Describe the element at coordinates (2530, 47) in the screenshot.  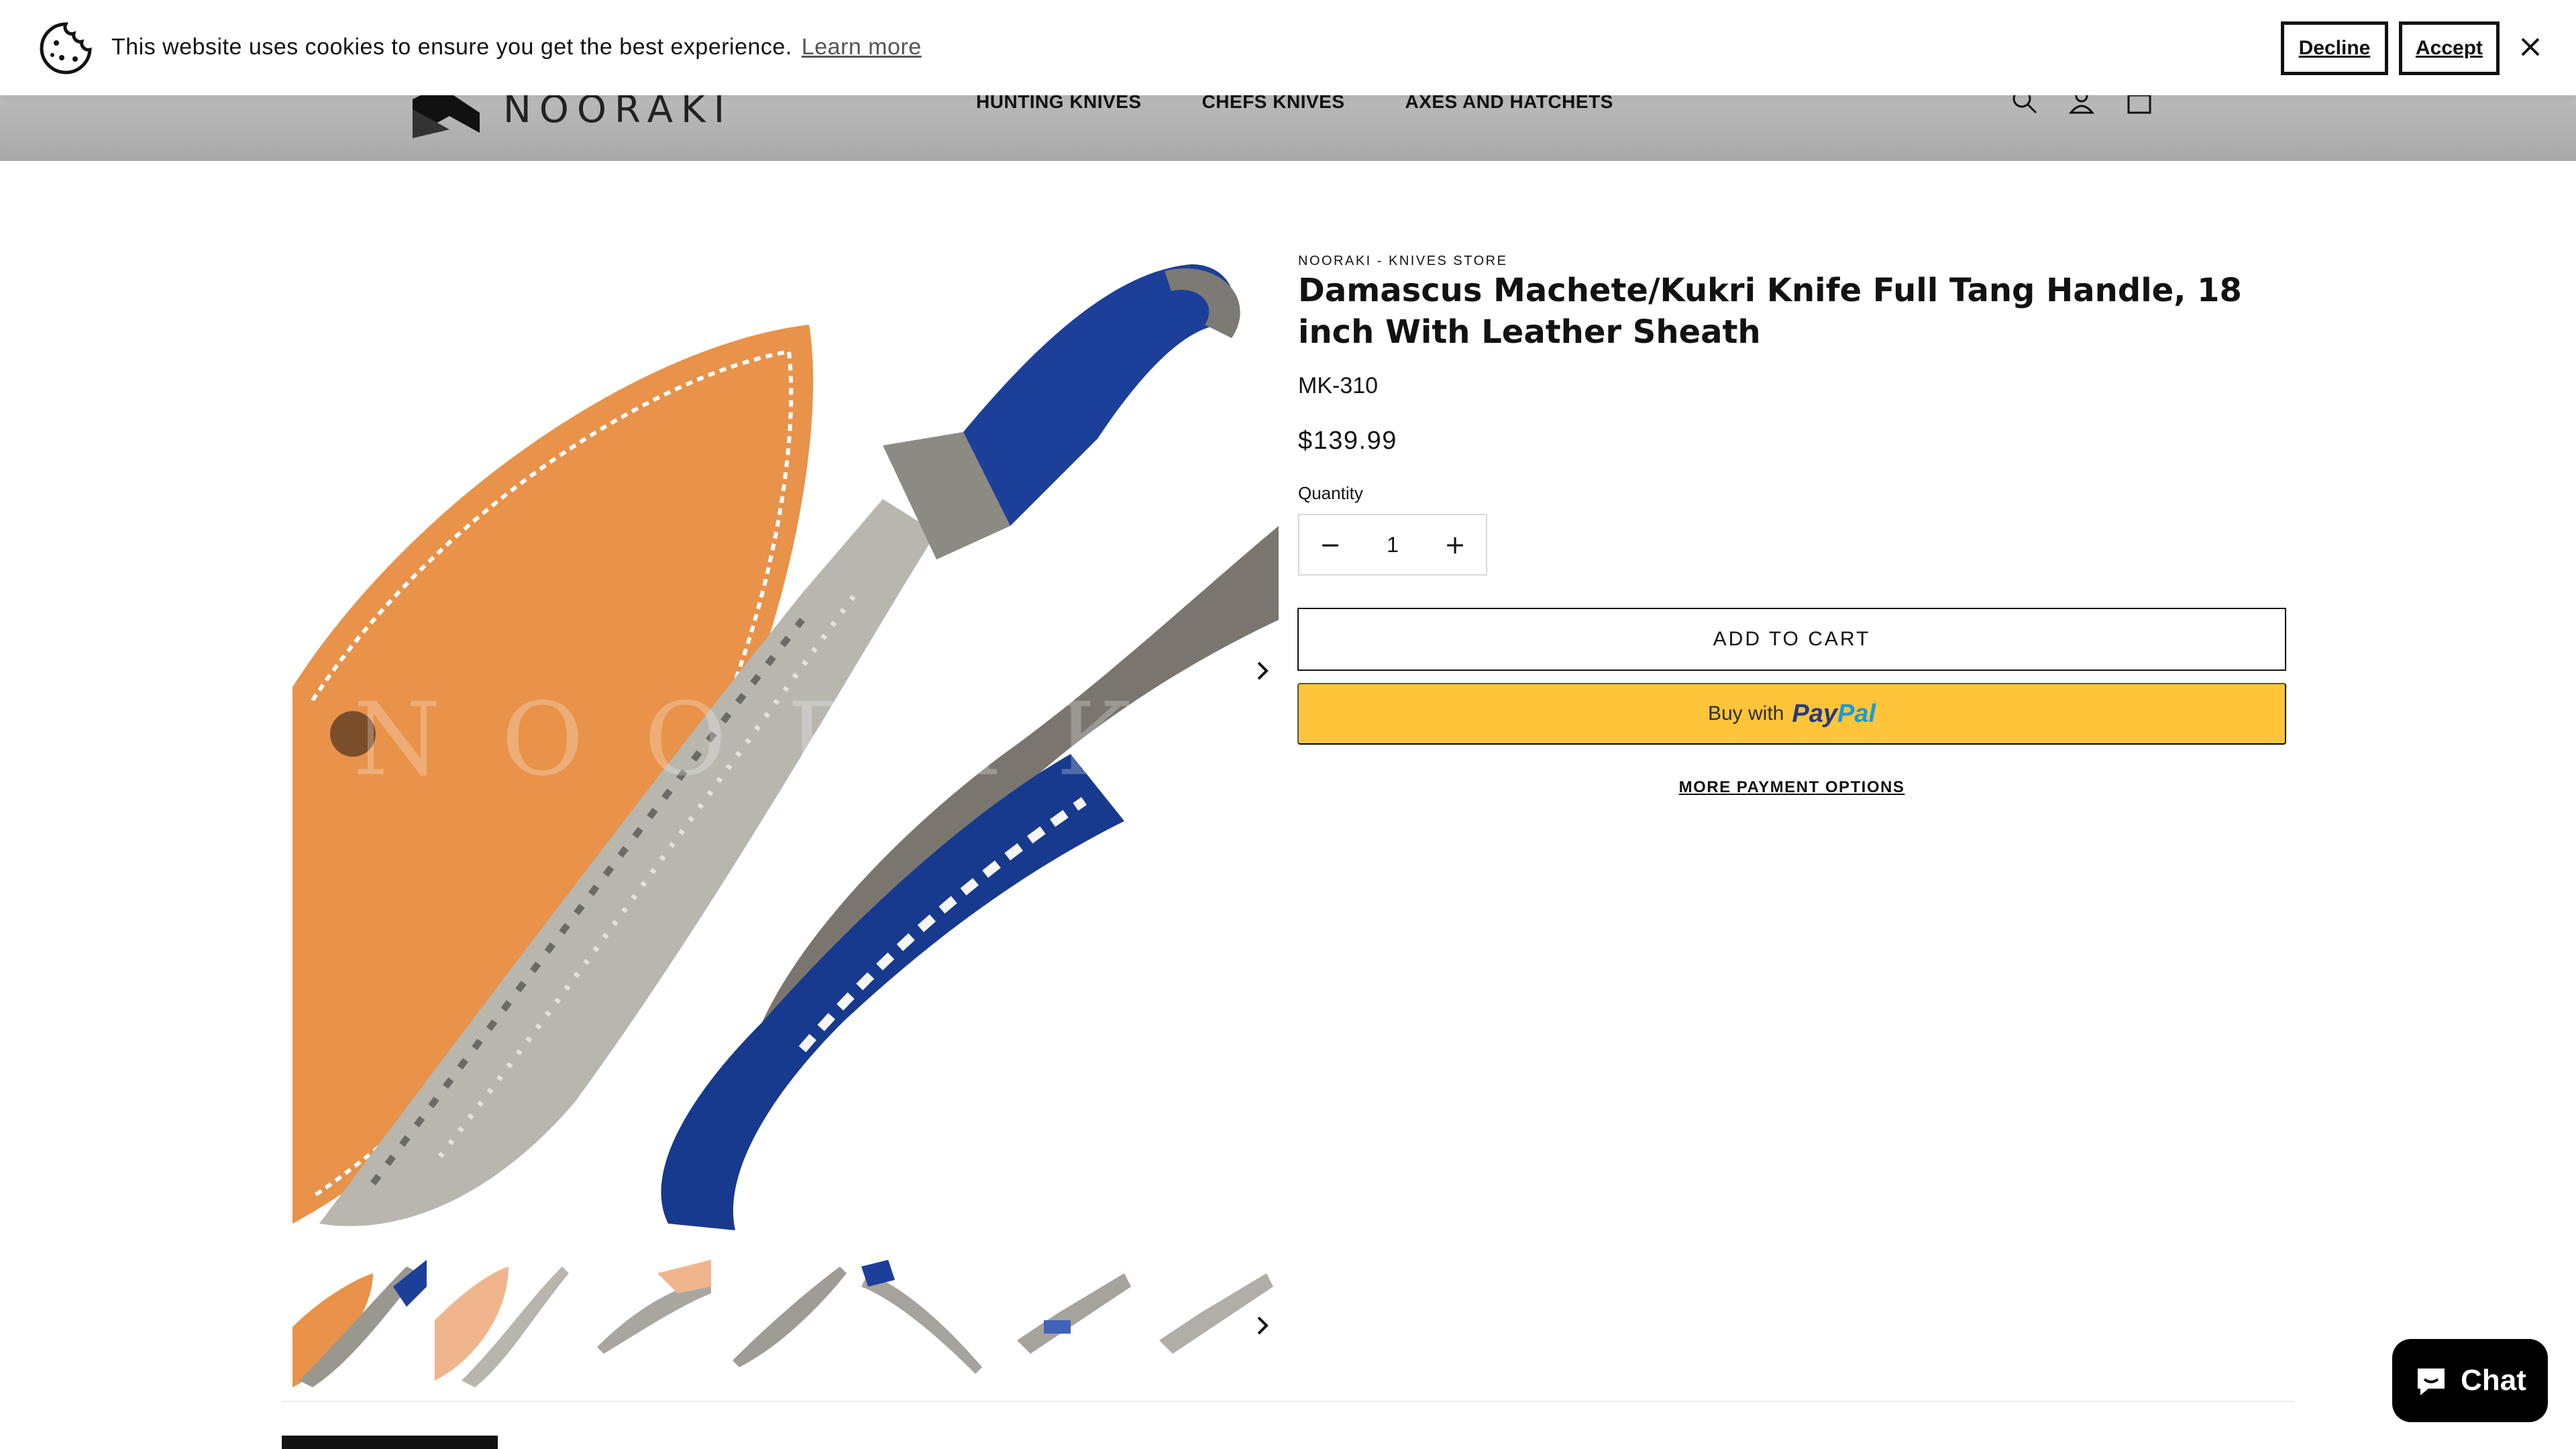
I see `close-icon` at that location.